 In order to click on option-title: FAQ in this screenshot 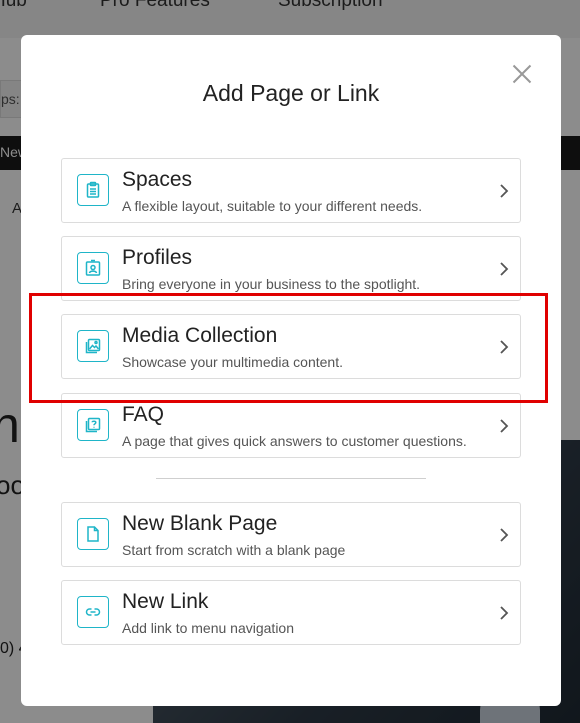, I will do `click(143, 414)`.